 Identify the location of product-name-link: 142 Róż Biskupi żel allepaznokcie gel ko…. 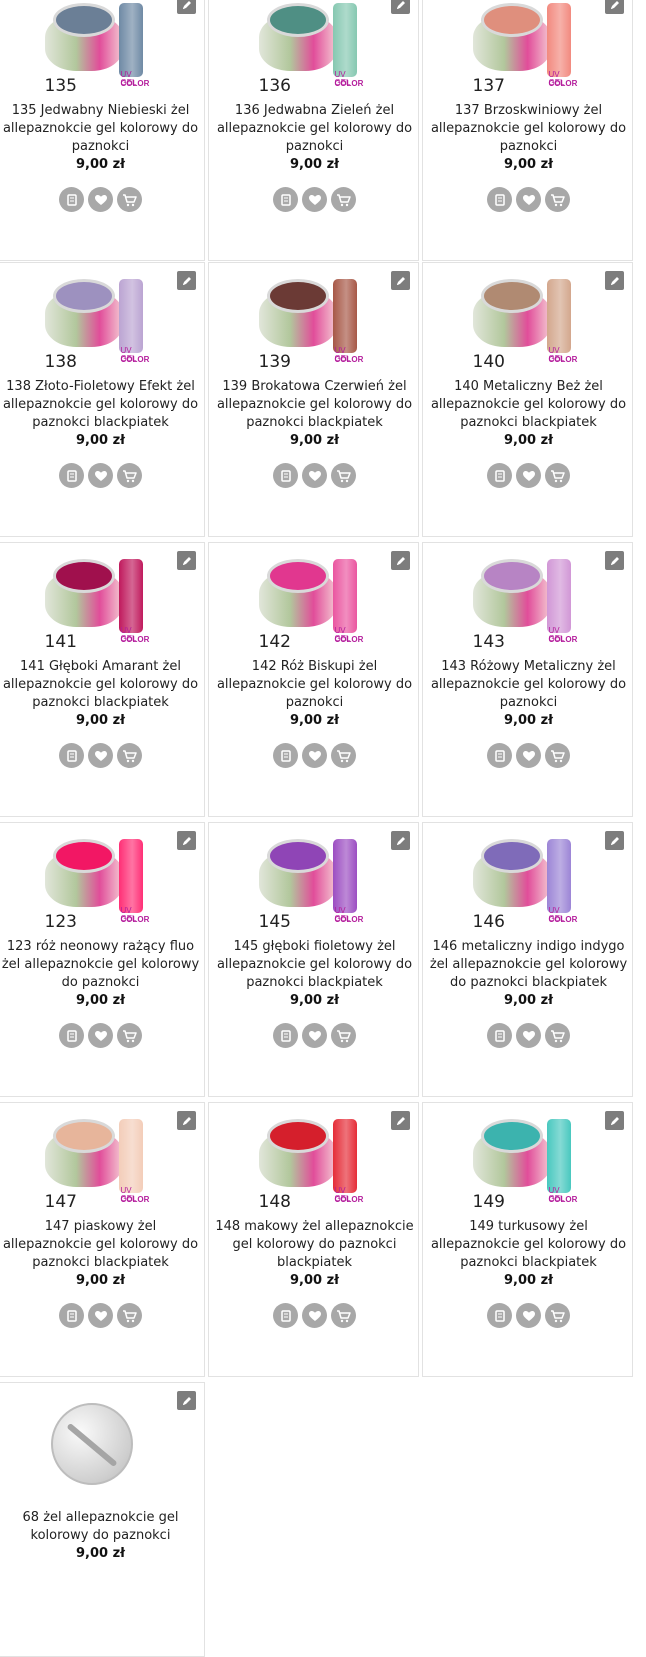
(314, 684).